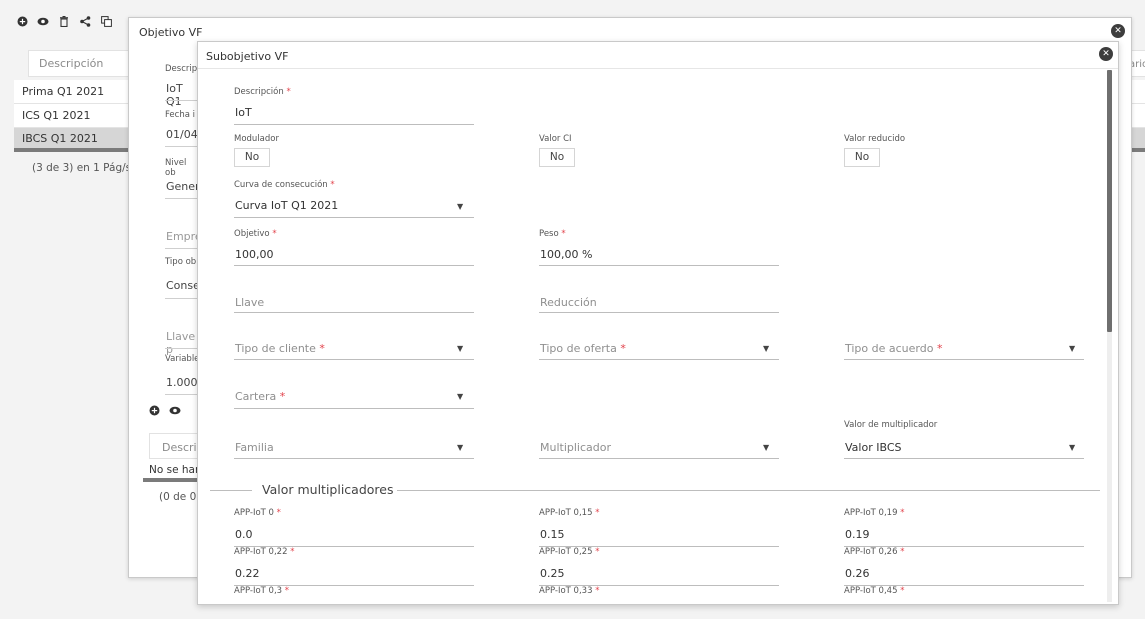  I want to click on peso-input: 100,00 %, so click(566, 254).